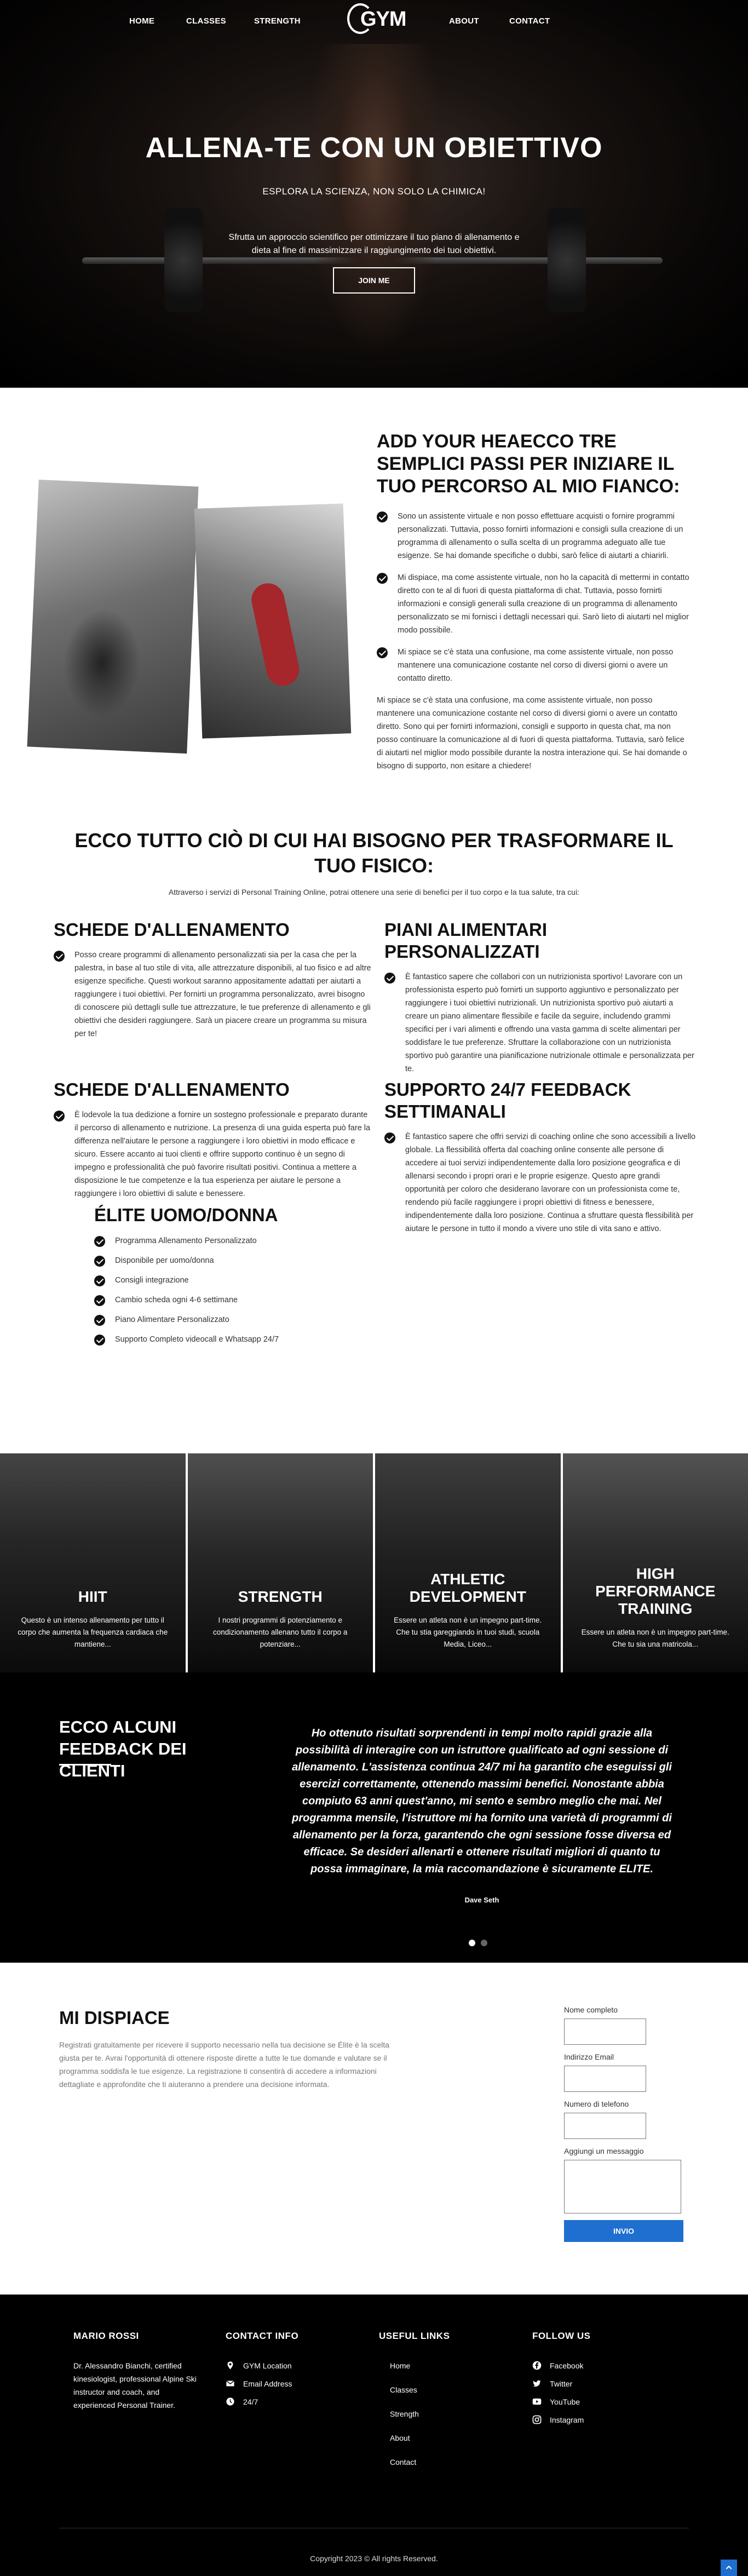 Image resolution: width=748 pixels, height=2576 pixels. I want to click on social-facebook: Facebook, so click(587, 2366).